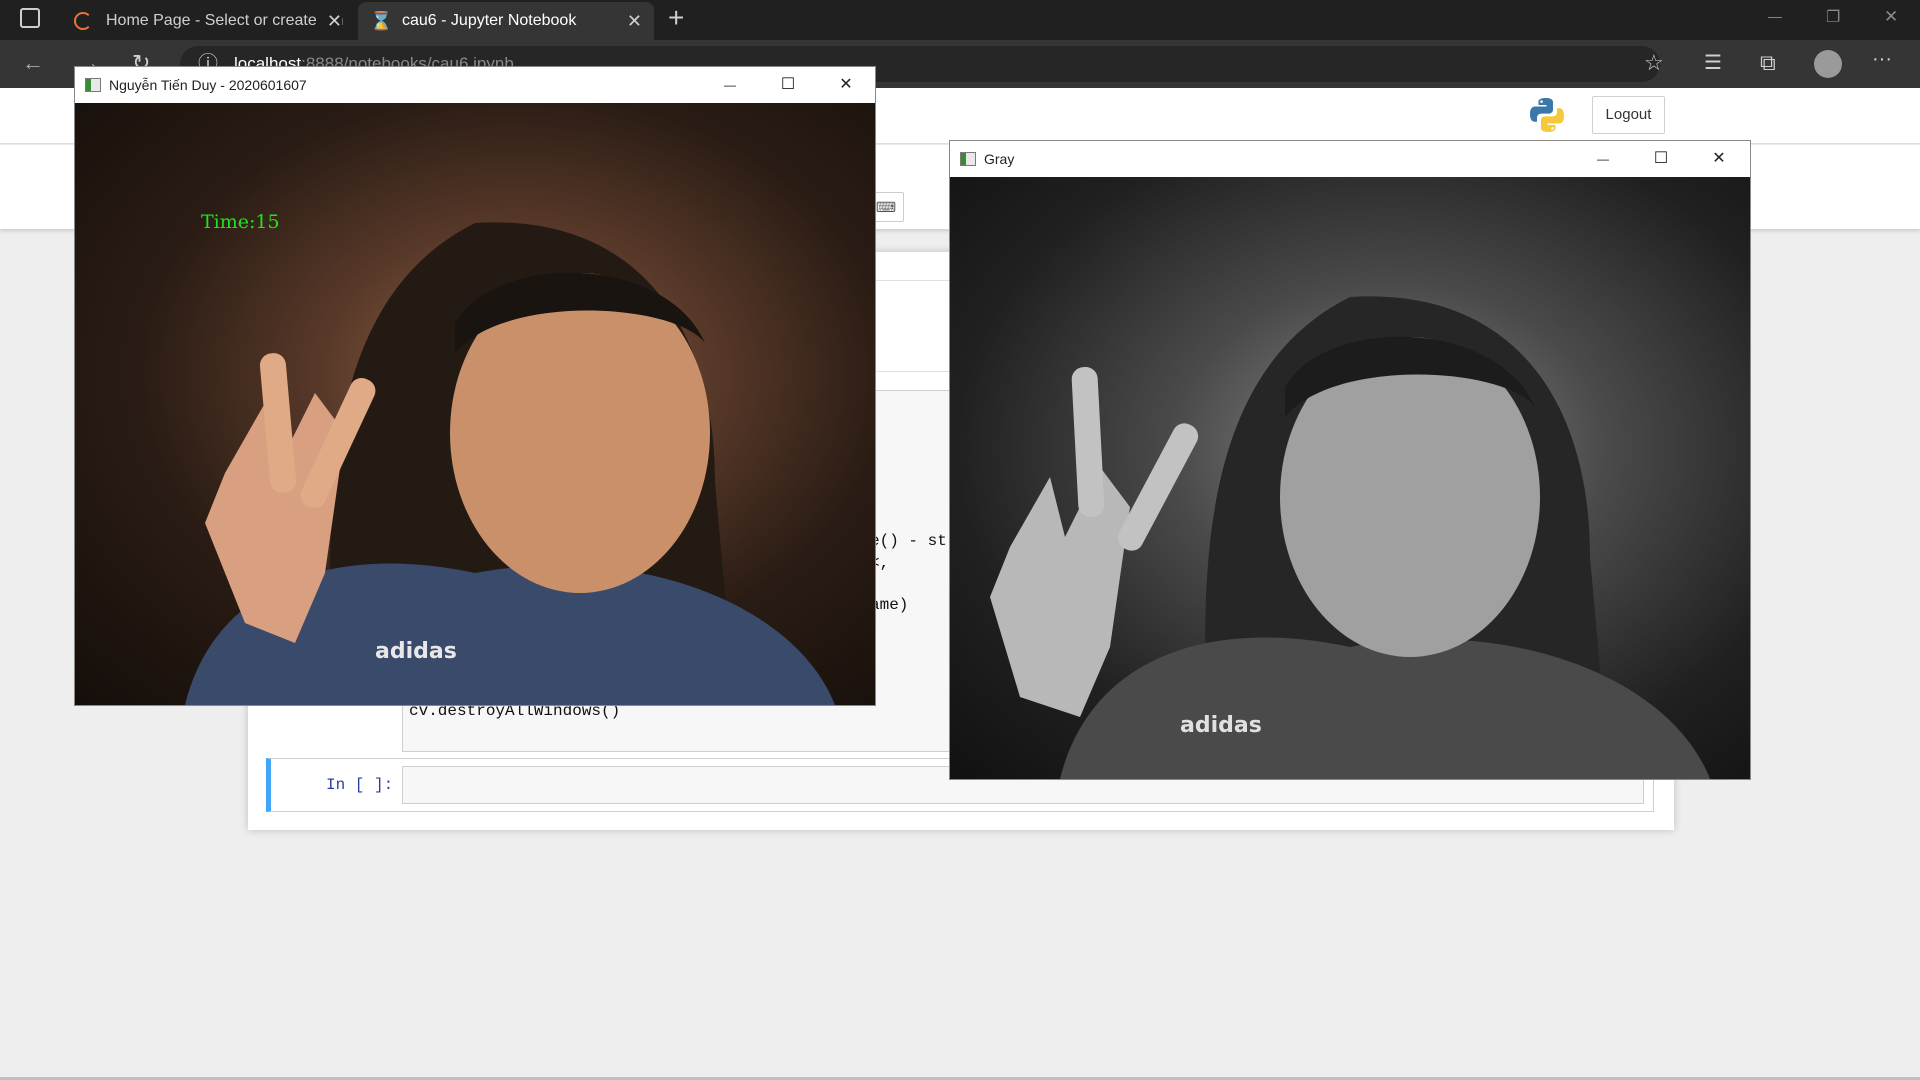 The width and height of the screenshot is (1920, 1080). Describe the element at coordinates (360, 785) in the screenshot. I see `input-prompt: In [ ]:` at that location.